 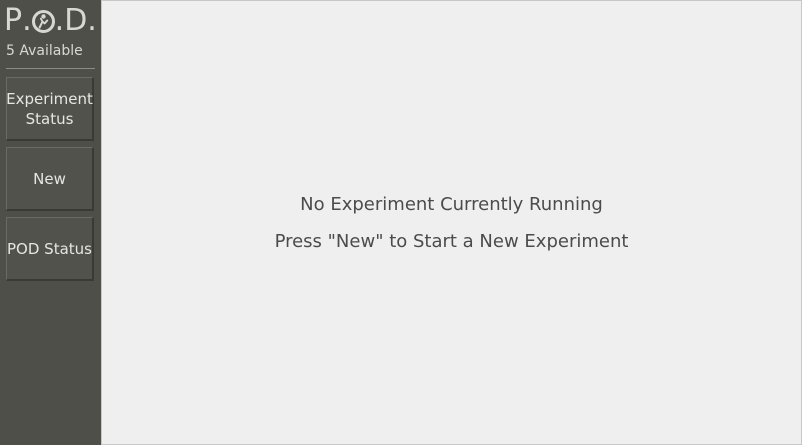 I want to click on pod-status-label: POD Status, so click(x=49, y=248).